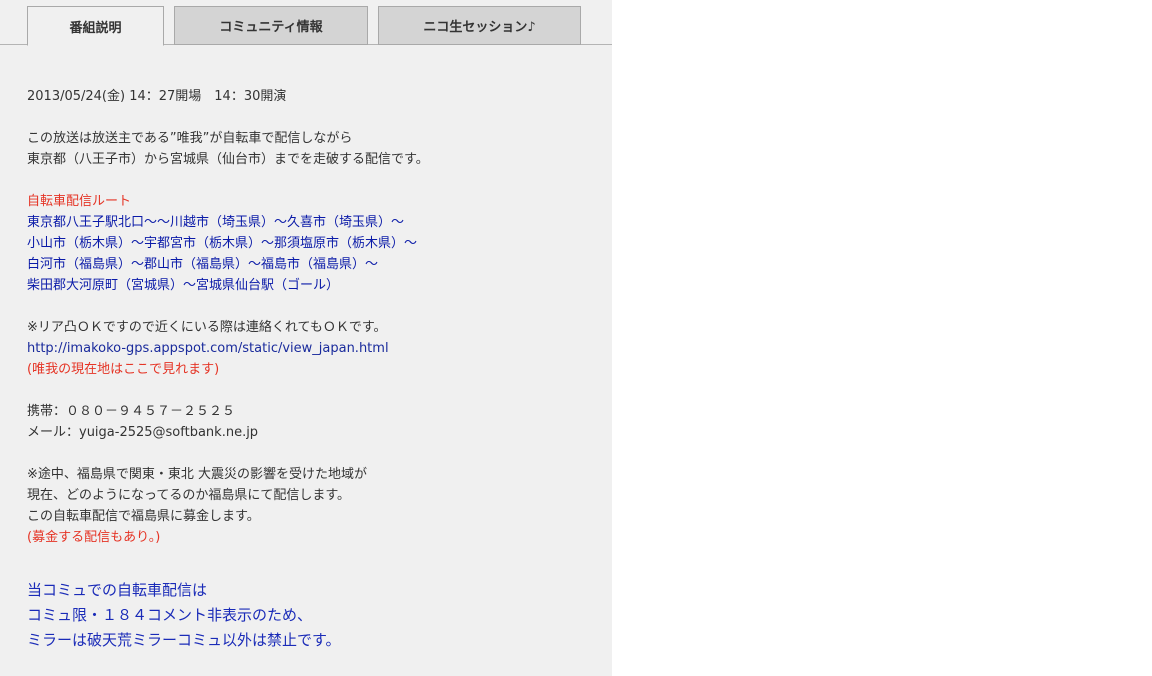 This screenshot has width=1152, height=676. I want to click on phone-number: 携帯：０８０－９４５７－２５２５, so click(131, 411).